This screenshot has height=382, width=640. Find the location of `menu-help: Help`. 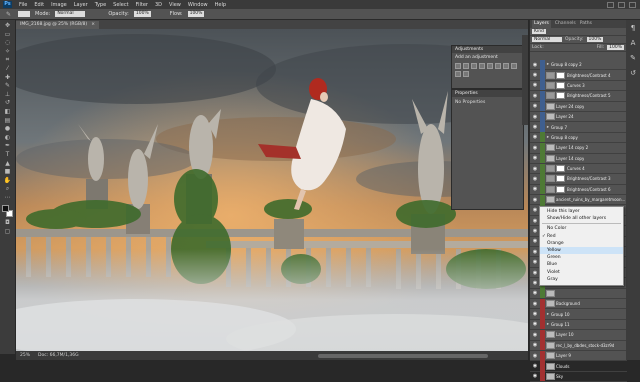

menu-help: Help is located at coordinates (220, 5).